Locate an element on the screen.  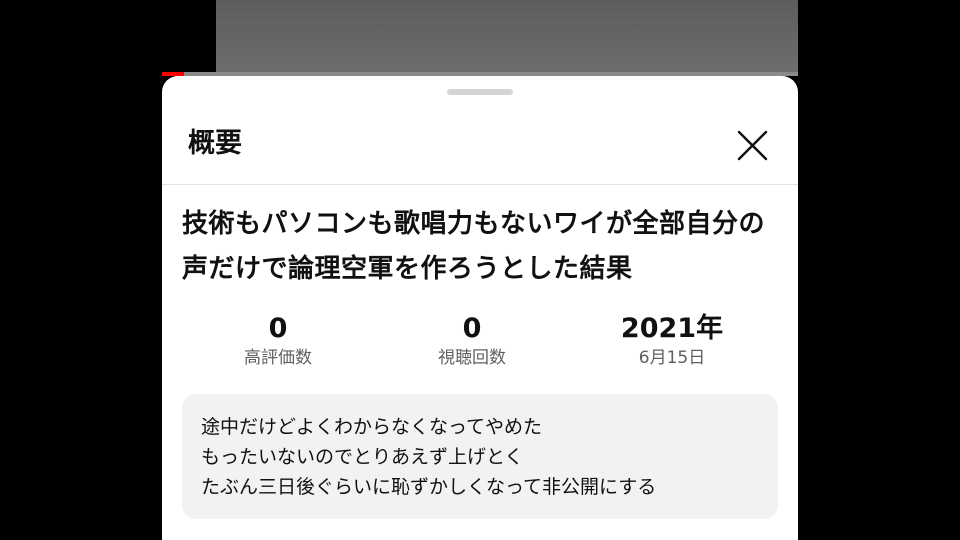
stat-upload-date: 2021年 6月15日 is located at coordinates (672, 341).